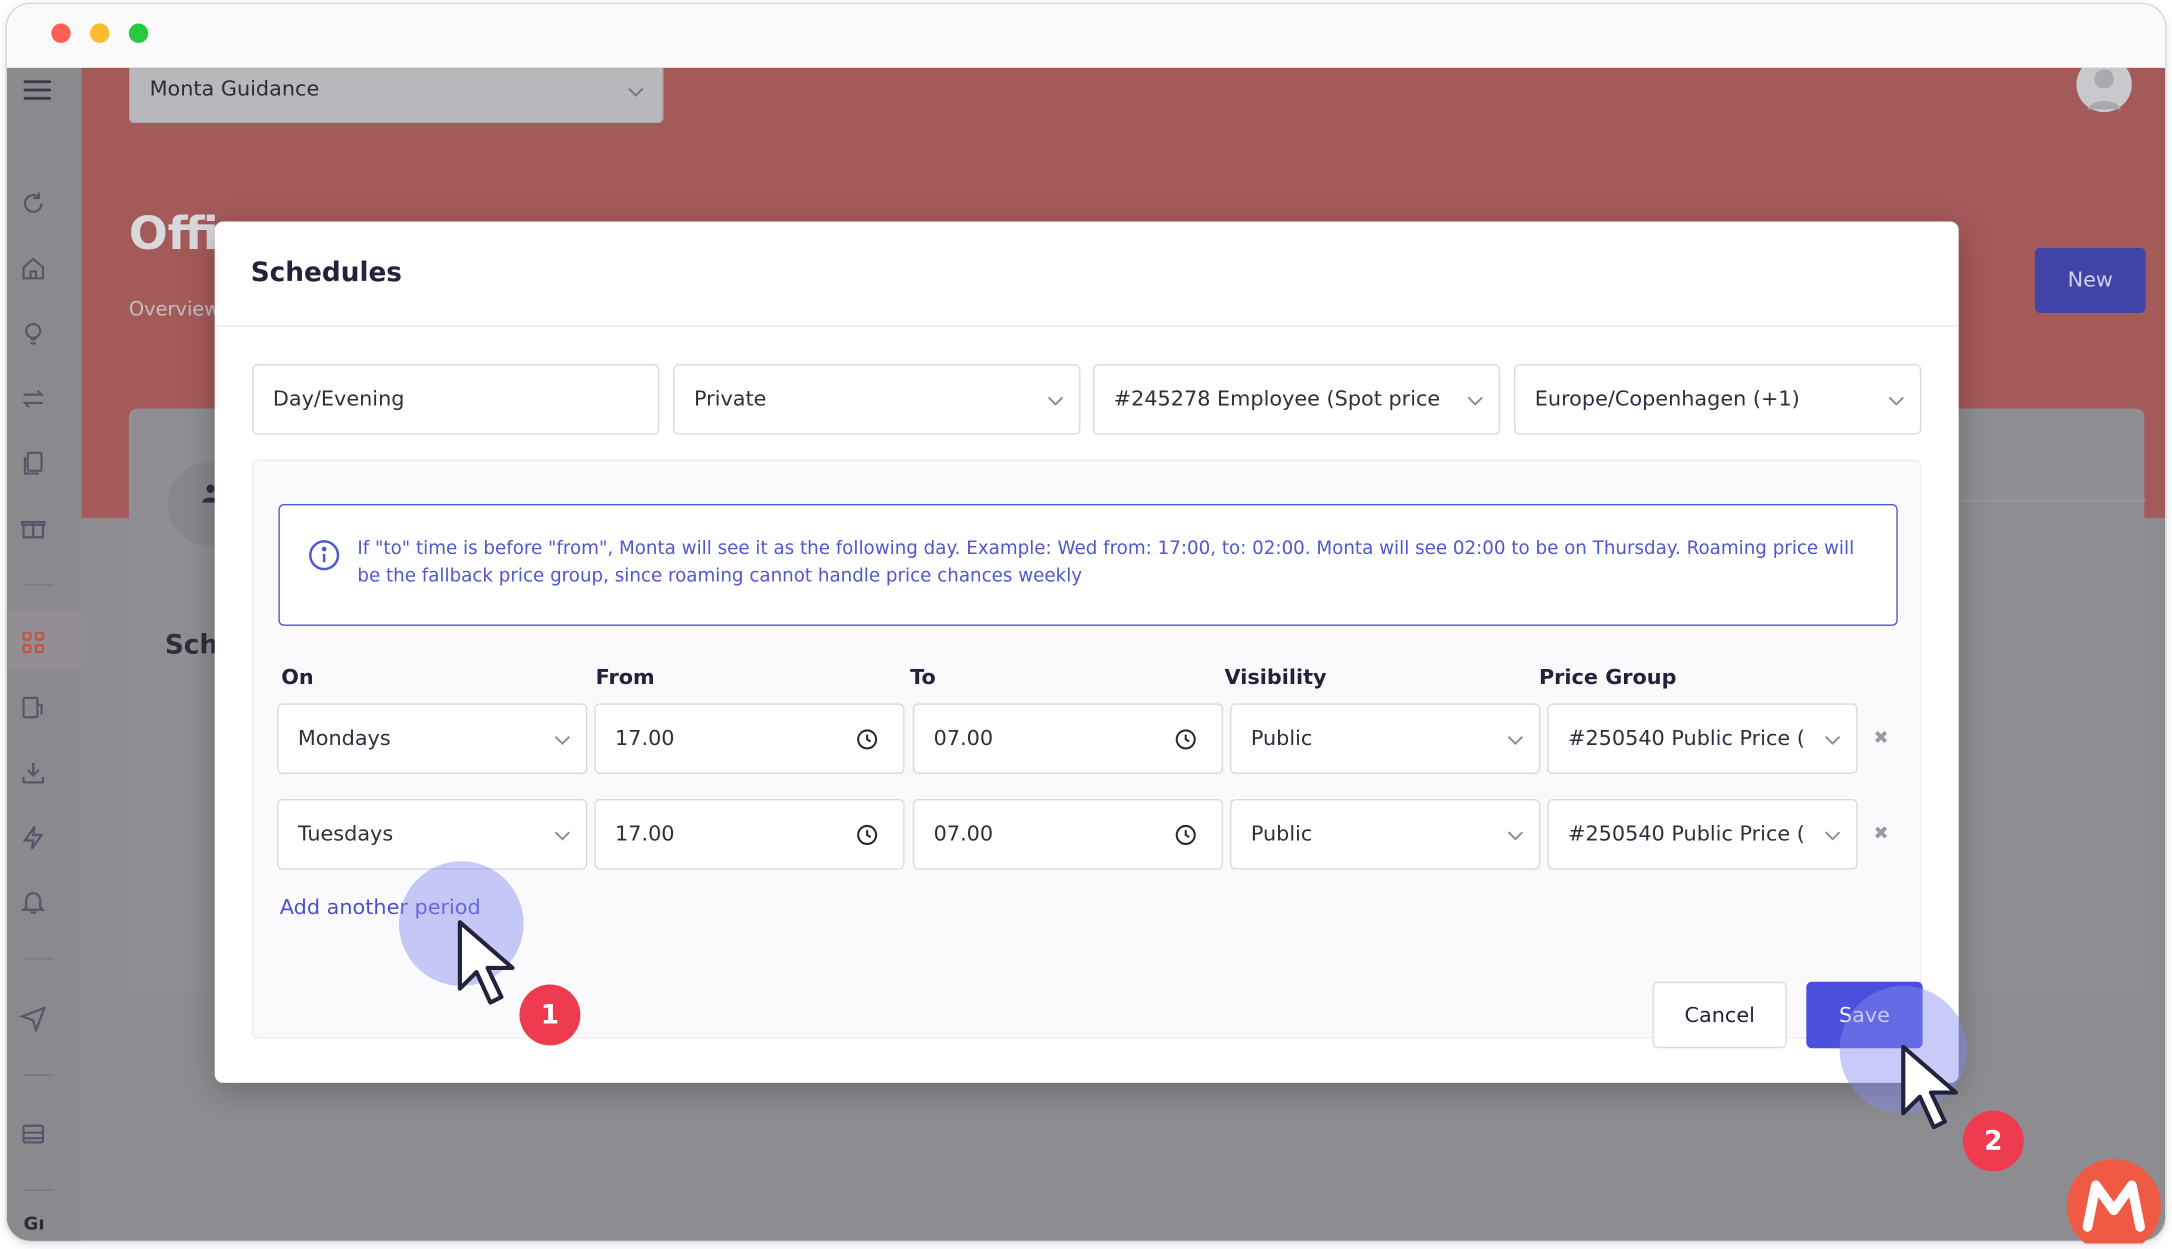 This screenshot has height=1249, width=2172. What do you see at coordinates (34, 644) in the screenshot?
I see `apps-grid-icon` at bounding box center [34, 644].